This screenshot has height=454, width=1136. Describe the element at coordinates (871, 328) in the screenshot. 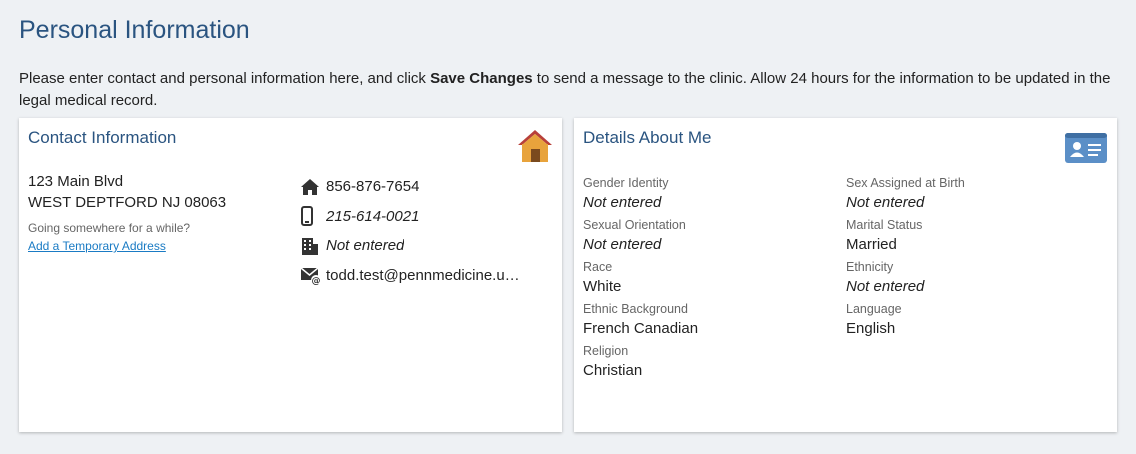

I see `language-value: English` at that location.